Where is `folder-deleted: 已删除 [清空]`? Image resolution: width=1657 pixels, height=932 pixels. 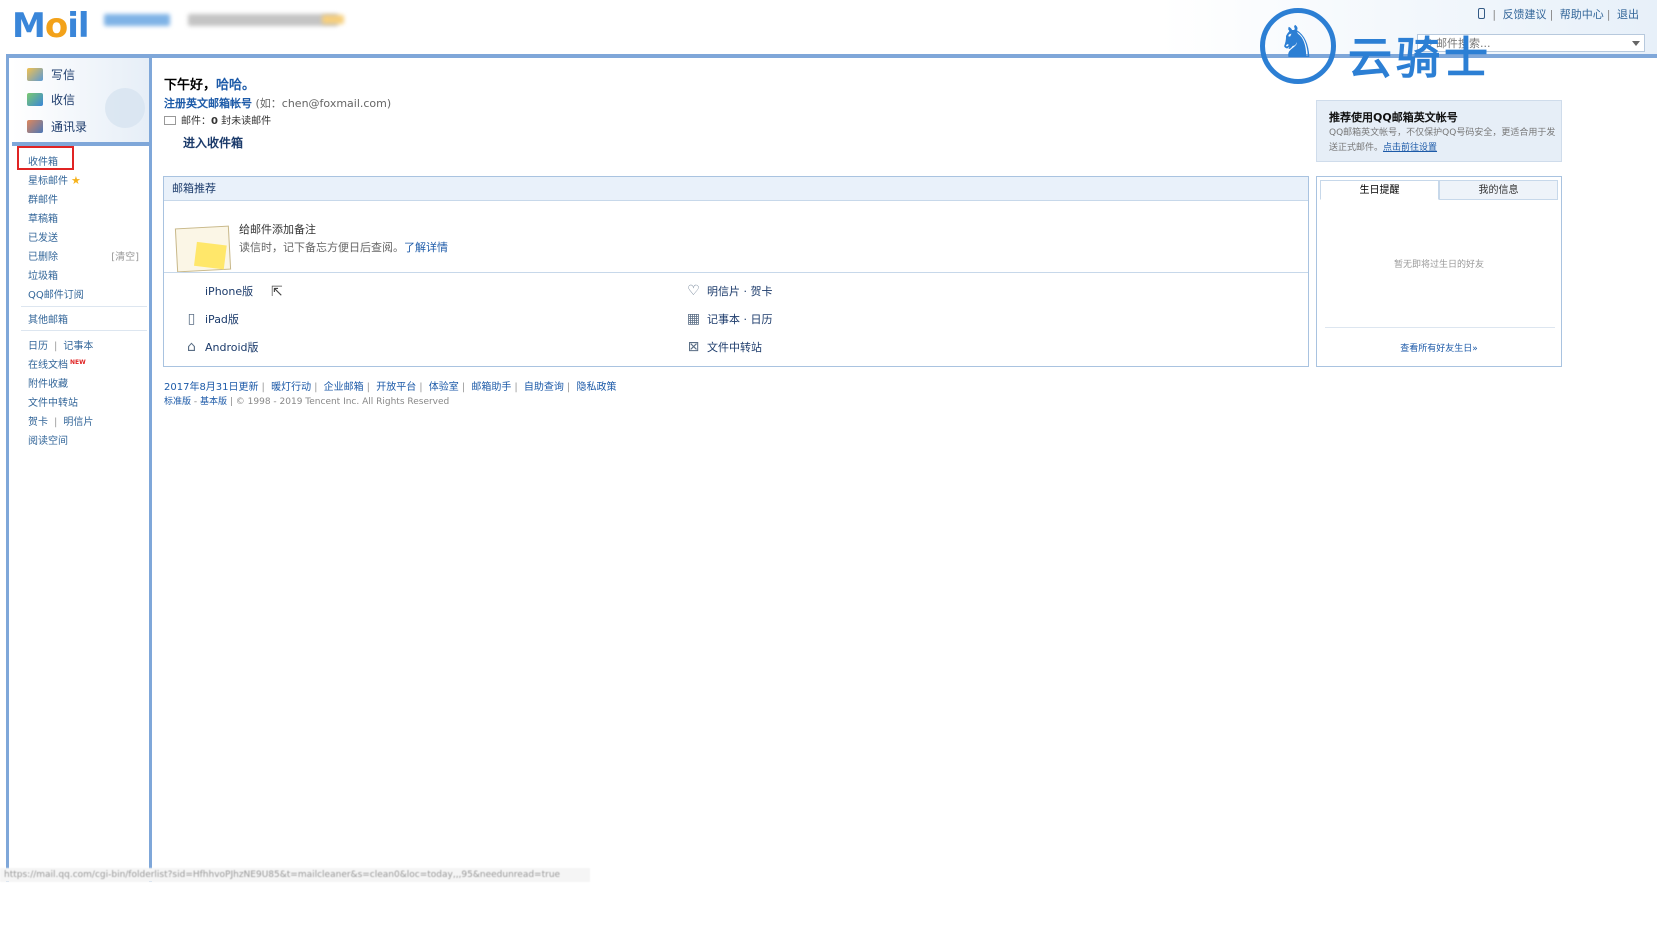 folder-deleted: 已删除 [清空] is located at coordinates (86, 255).